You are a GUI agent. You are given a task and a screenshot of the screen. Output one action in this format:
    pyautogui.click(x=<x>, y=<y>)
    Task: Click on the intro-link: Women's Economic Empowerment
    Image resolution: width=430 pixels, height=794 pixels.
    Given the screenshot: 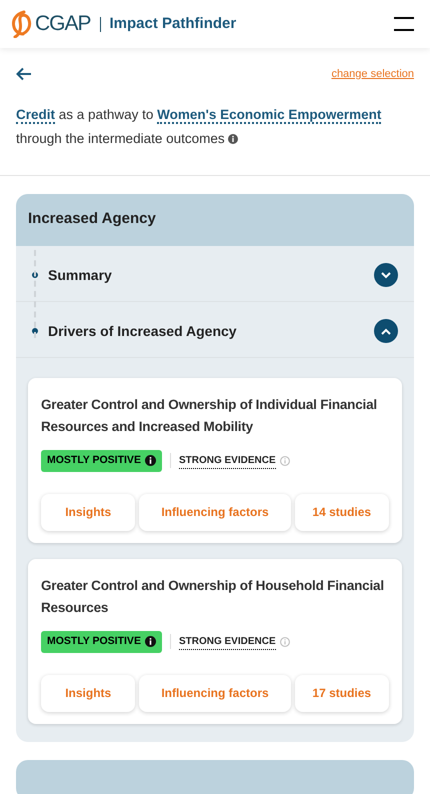 What is the action you would take?
    pyautogui.click(x=269, y=115)
    